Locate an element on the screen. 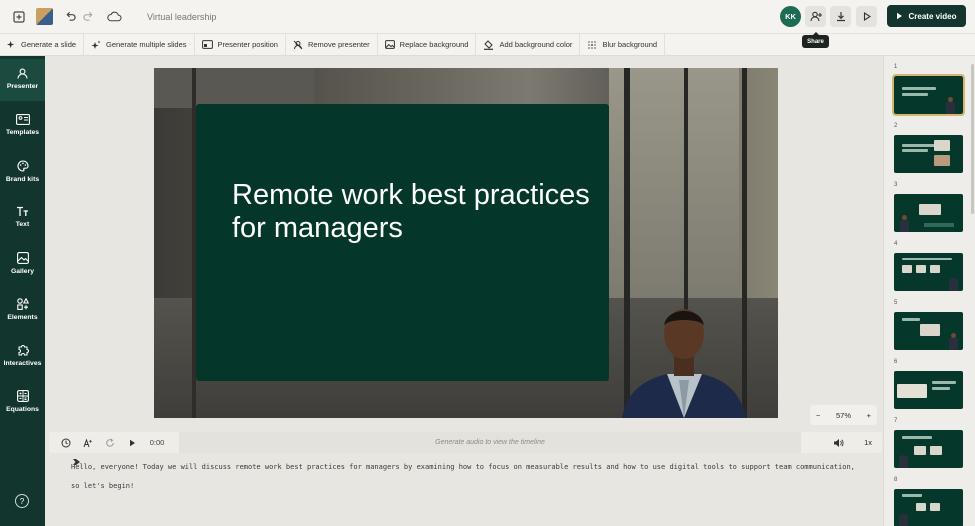  sidebar-item-elements: Elements is located at coordinates (22, 309).